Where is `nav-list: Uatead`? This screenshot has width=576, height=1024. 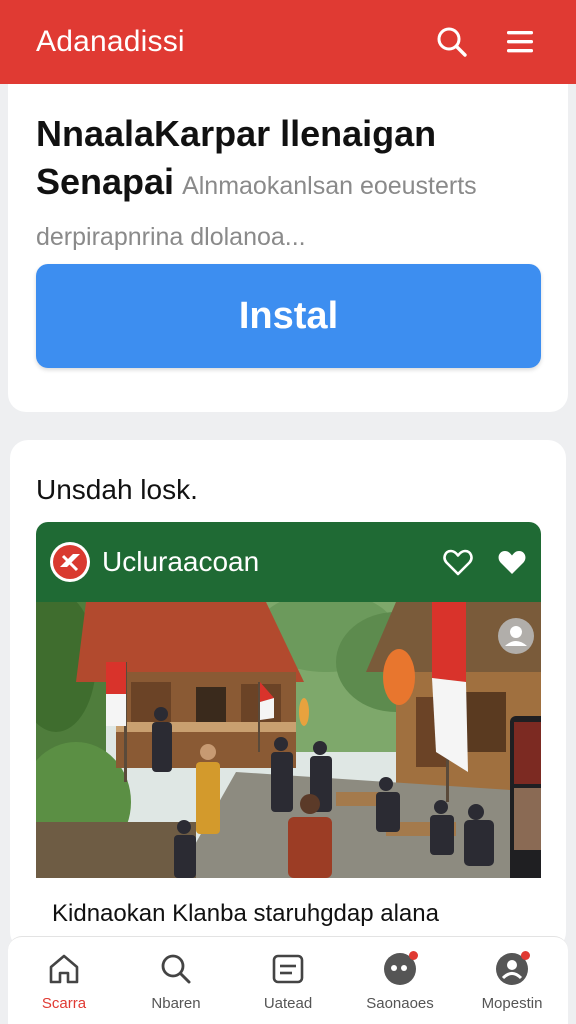
nav-list: Uatead is located at coordinates (288, 980).